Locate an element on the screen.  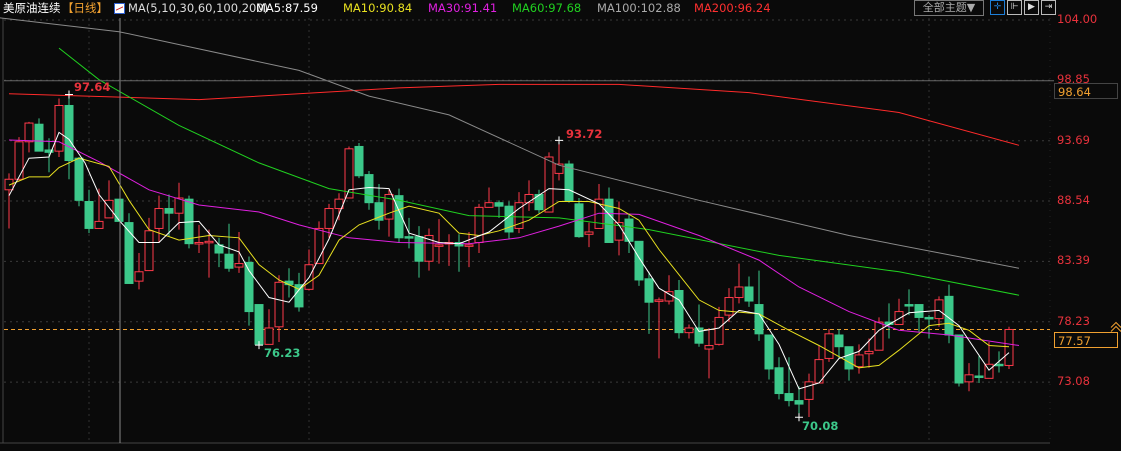
crosshair-price-label: 98.64 is located at coordinates (1086, 91).